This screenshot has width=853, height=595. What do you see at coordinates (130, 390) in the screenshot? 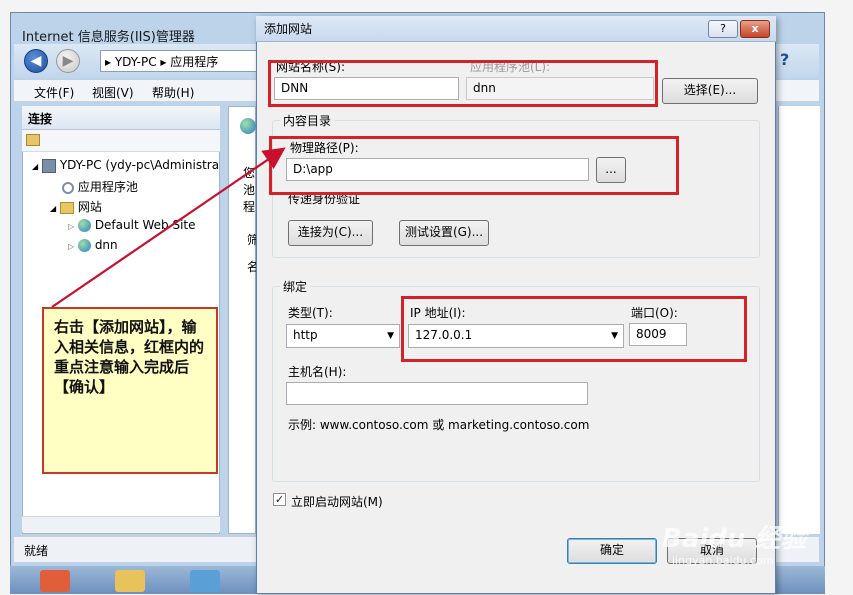
I see `instruction-note: 右击【添加网站】，输入相关信息，红框内的重点注意输入完成后【确认】` at bounding box center [130, 390].